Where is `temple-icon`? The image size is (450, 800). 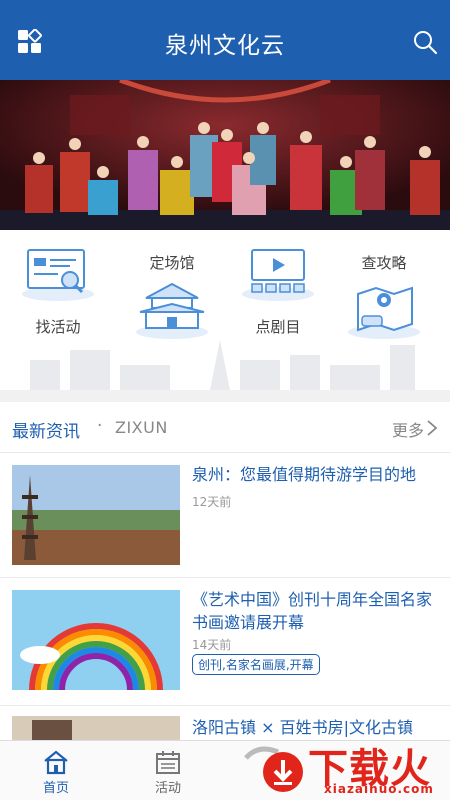
temple-icon is located at coordinates (172, 310).